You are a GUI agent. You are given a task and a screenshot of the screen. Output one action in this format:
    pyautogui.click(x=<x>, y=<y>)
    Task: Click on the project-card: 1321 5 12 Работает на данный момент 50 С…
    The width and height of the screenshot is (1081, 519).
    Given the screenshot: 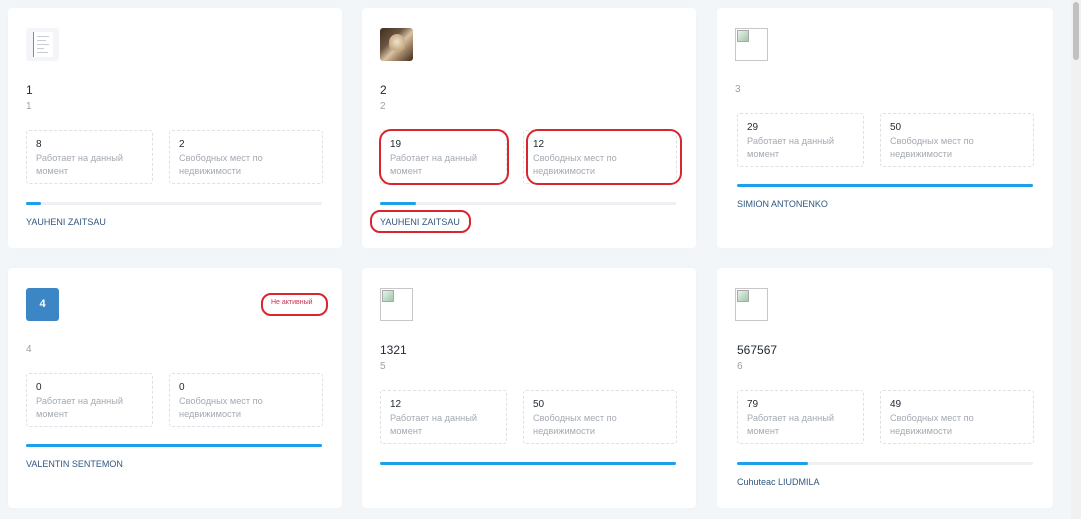 What is the action you would take?
    pyautogui.click(x=529, y=388)
    